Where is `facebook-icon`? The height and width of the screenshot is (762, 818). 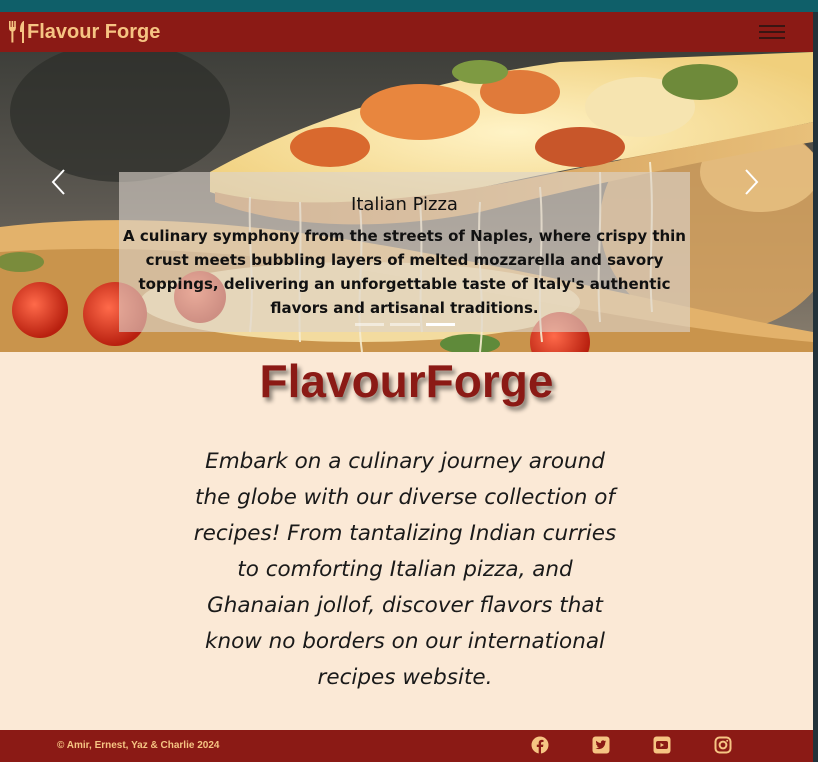 facebook-icon is located at coordinates (540, 745).